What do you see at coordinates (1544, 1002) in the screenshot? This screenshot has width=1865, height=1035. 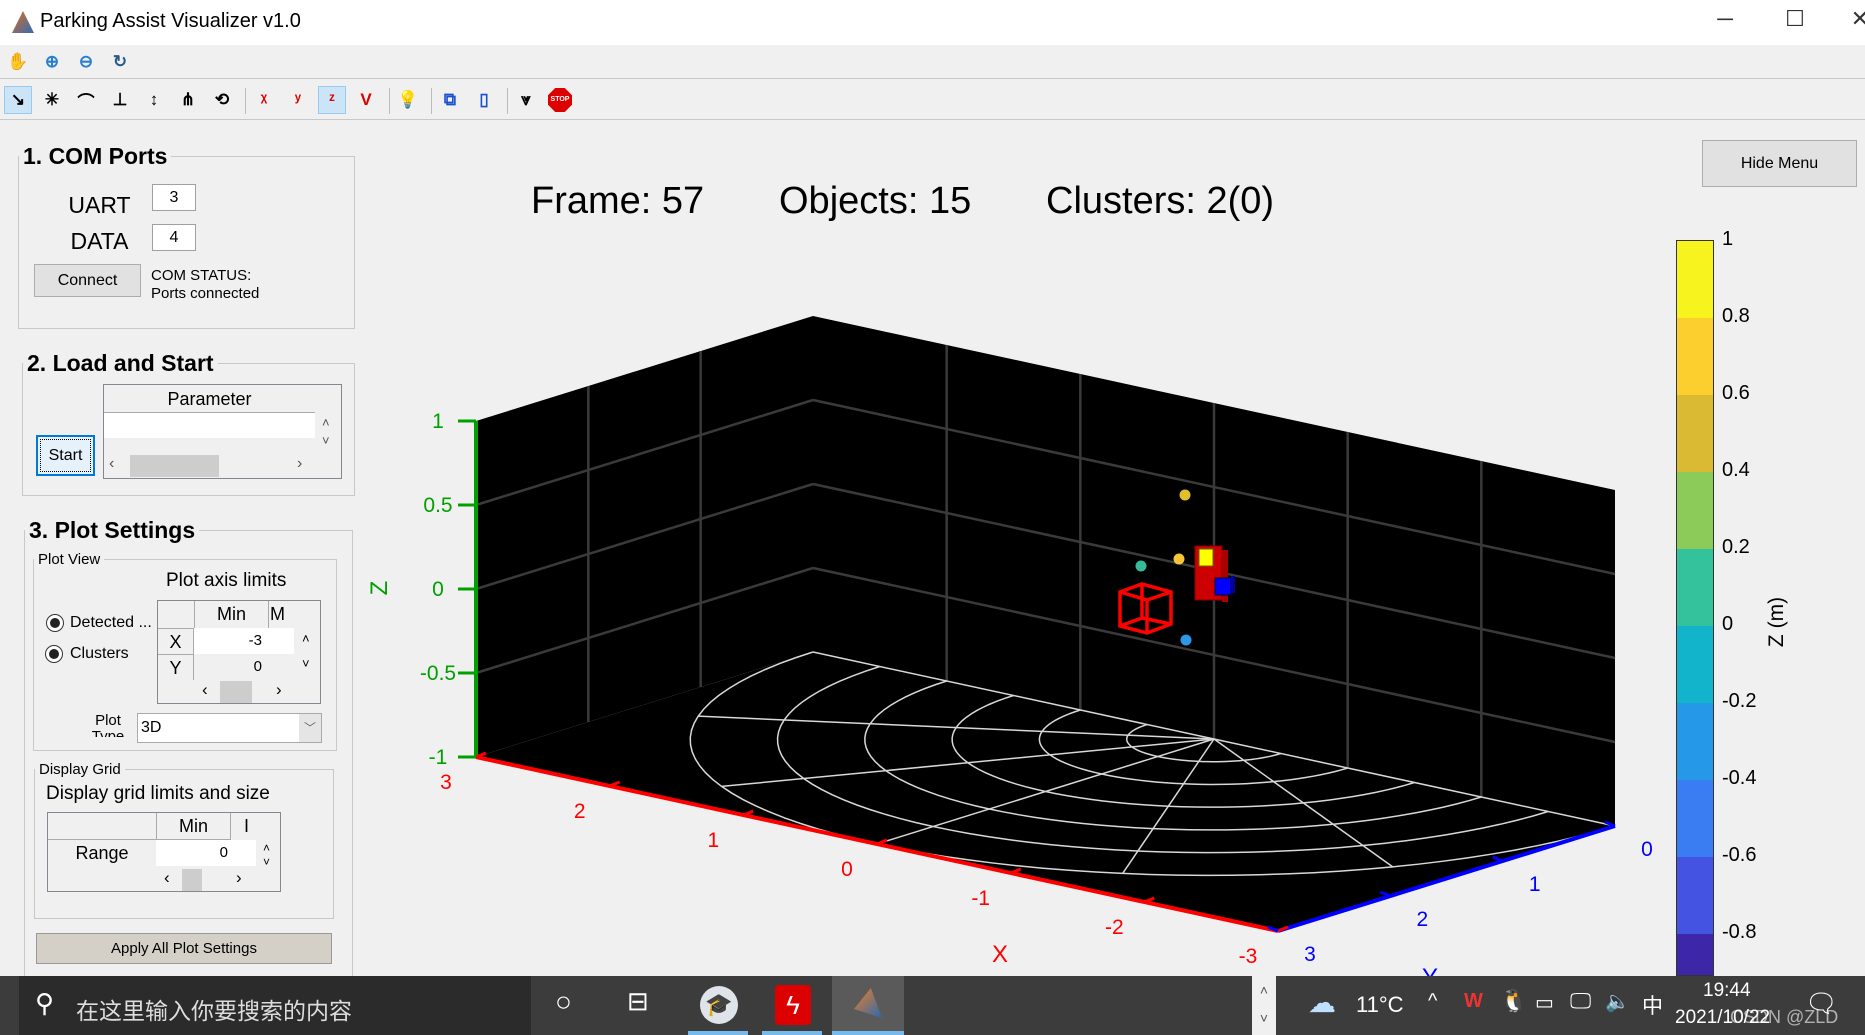 I see `battery-icon: ▭` at bounding box center [1544, 1002].